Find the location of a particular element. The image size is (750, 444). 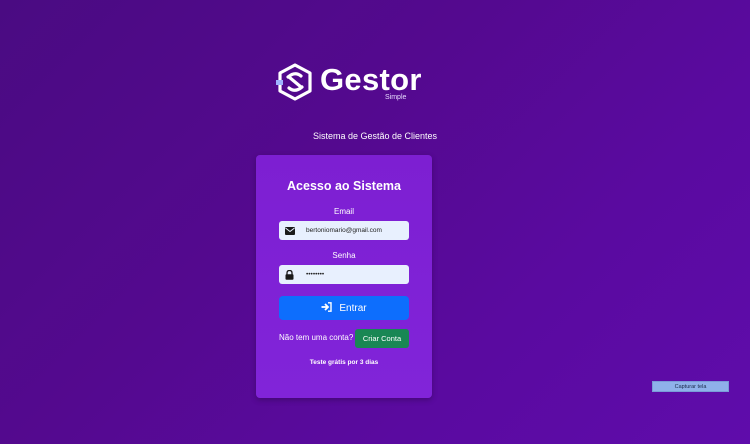

password-label: Senha is located at coordinates (344, 255).